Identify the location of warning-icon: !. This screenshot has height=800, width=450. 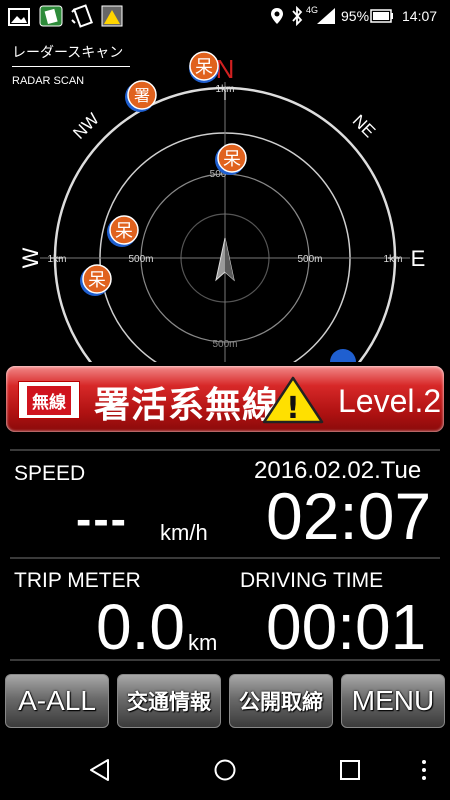
(293, 400).